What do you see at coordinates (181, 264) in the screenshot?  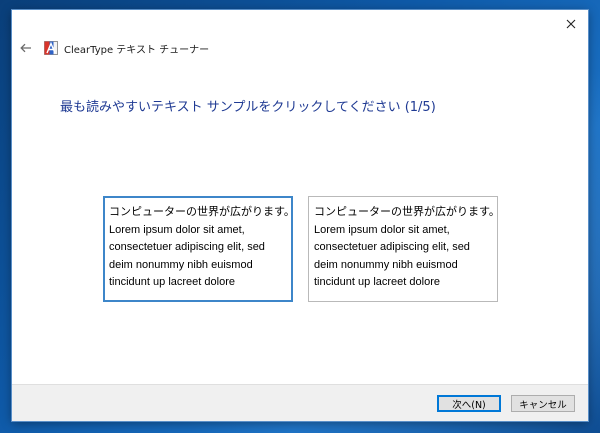 I see `sample-1-line-4: deim nonummy nibh euismod` at bounding box center [181, 264].